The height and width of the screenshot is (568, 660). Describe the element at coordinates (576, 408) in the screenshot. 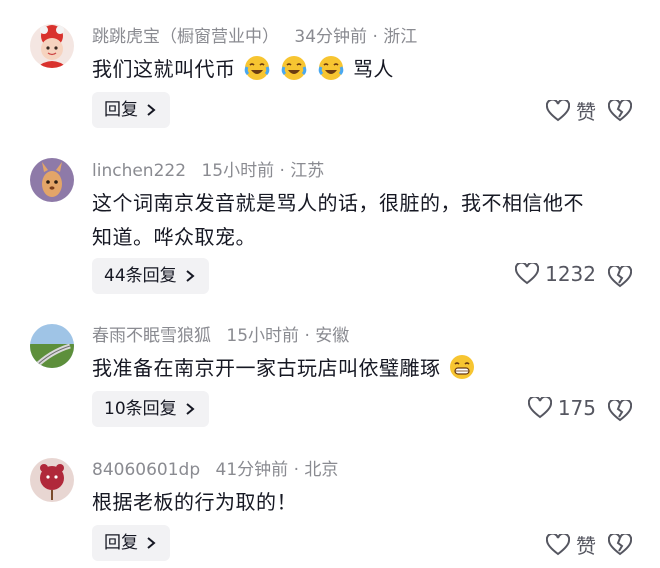

I see `like-count: 175` at that location.